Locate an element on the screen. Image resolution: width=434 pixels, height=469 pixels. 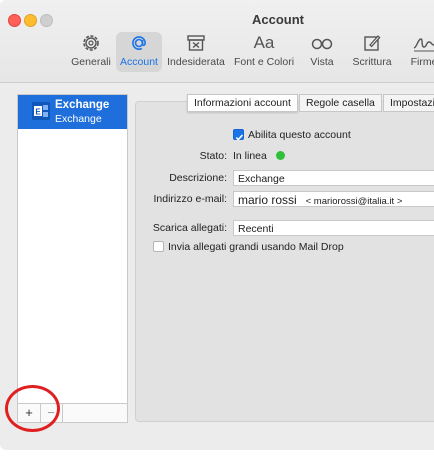
account-type: Exchange is located at coordinates (78, 119).